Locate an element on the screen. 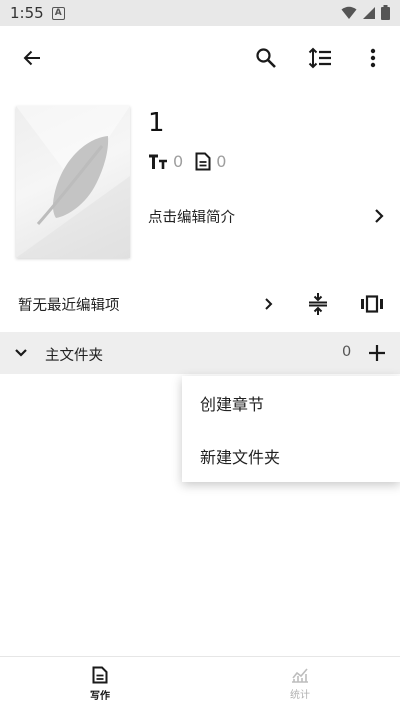 The image size is (400, 711). back-button is located at coordinates (32, 58).